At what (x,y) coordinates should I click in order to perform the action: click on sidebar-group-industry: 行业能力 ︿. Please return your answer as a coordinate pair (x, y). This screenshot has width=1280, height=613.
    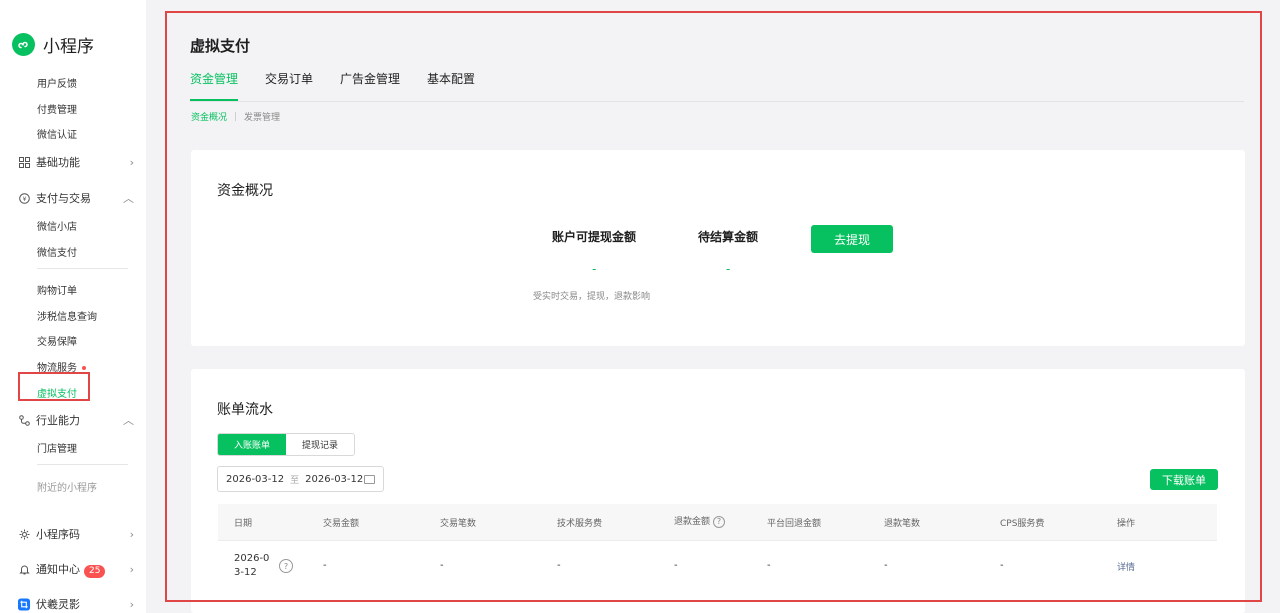
    Looking at the image, I should click on (76, 420).